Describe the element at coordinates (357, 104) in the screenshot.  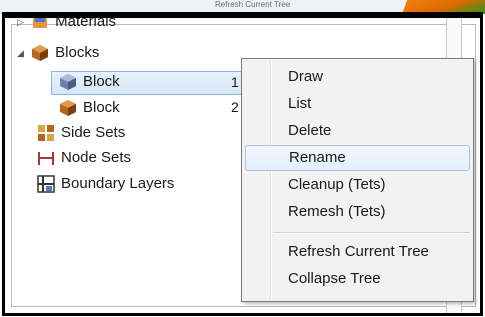
I see `menu-item-list: List` at that location.